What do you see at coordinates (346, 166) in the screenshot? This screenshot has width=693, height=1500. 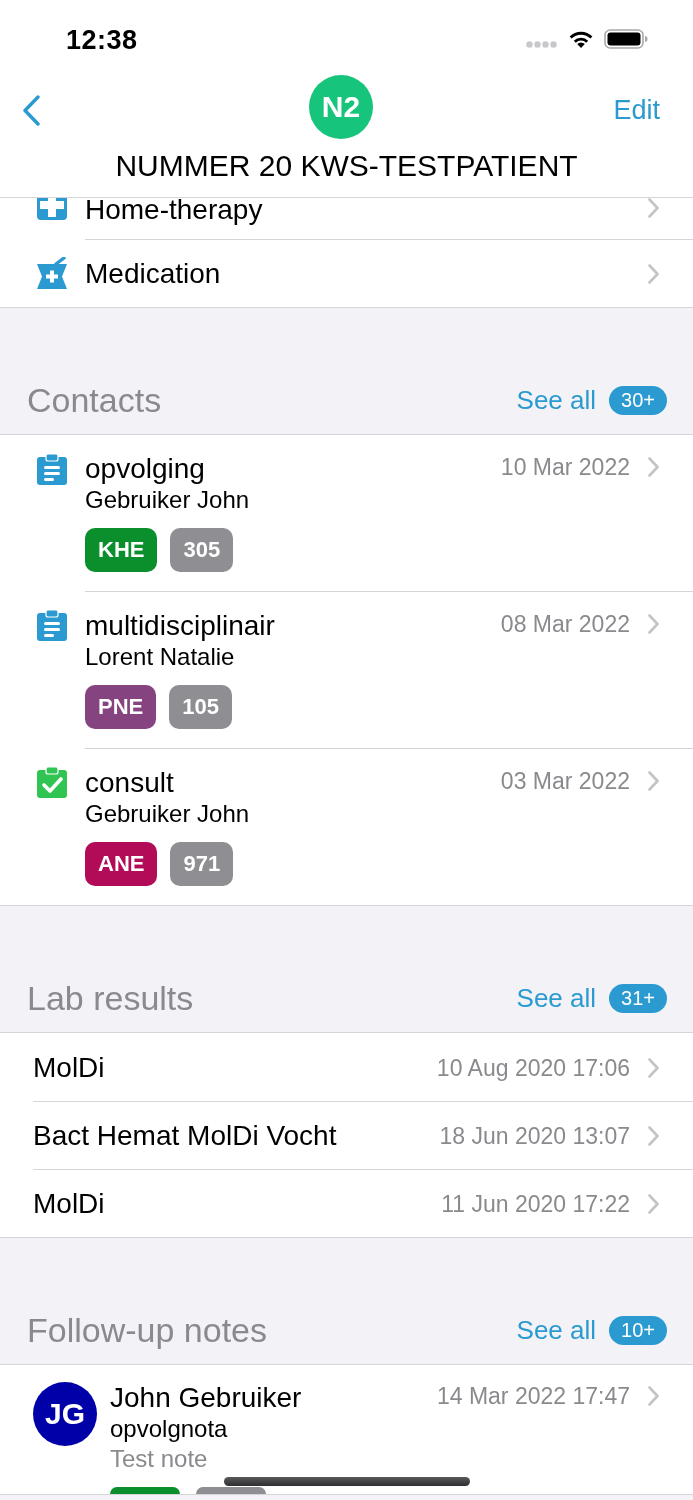 I see `patient-name: NUMMER 20 KWS-TESTPATIENT` at bounding box center [346, 166].